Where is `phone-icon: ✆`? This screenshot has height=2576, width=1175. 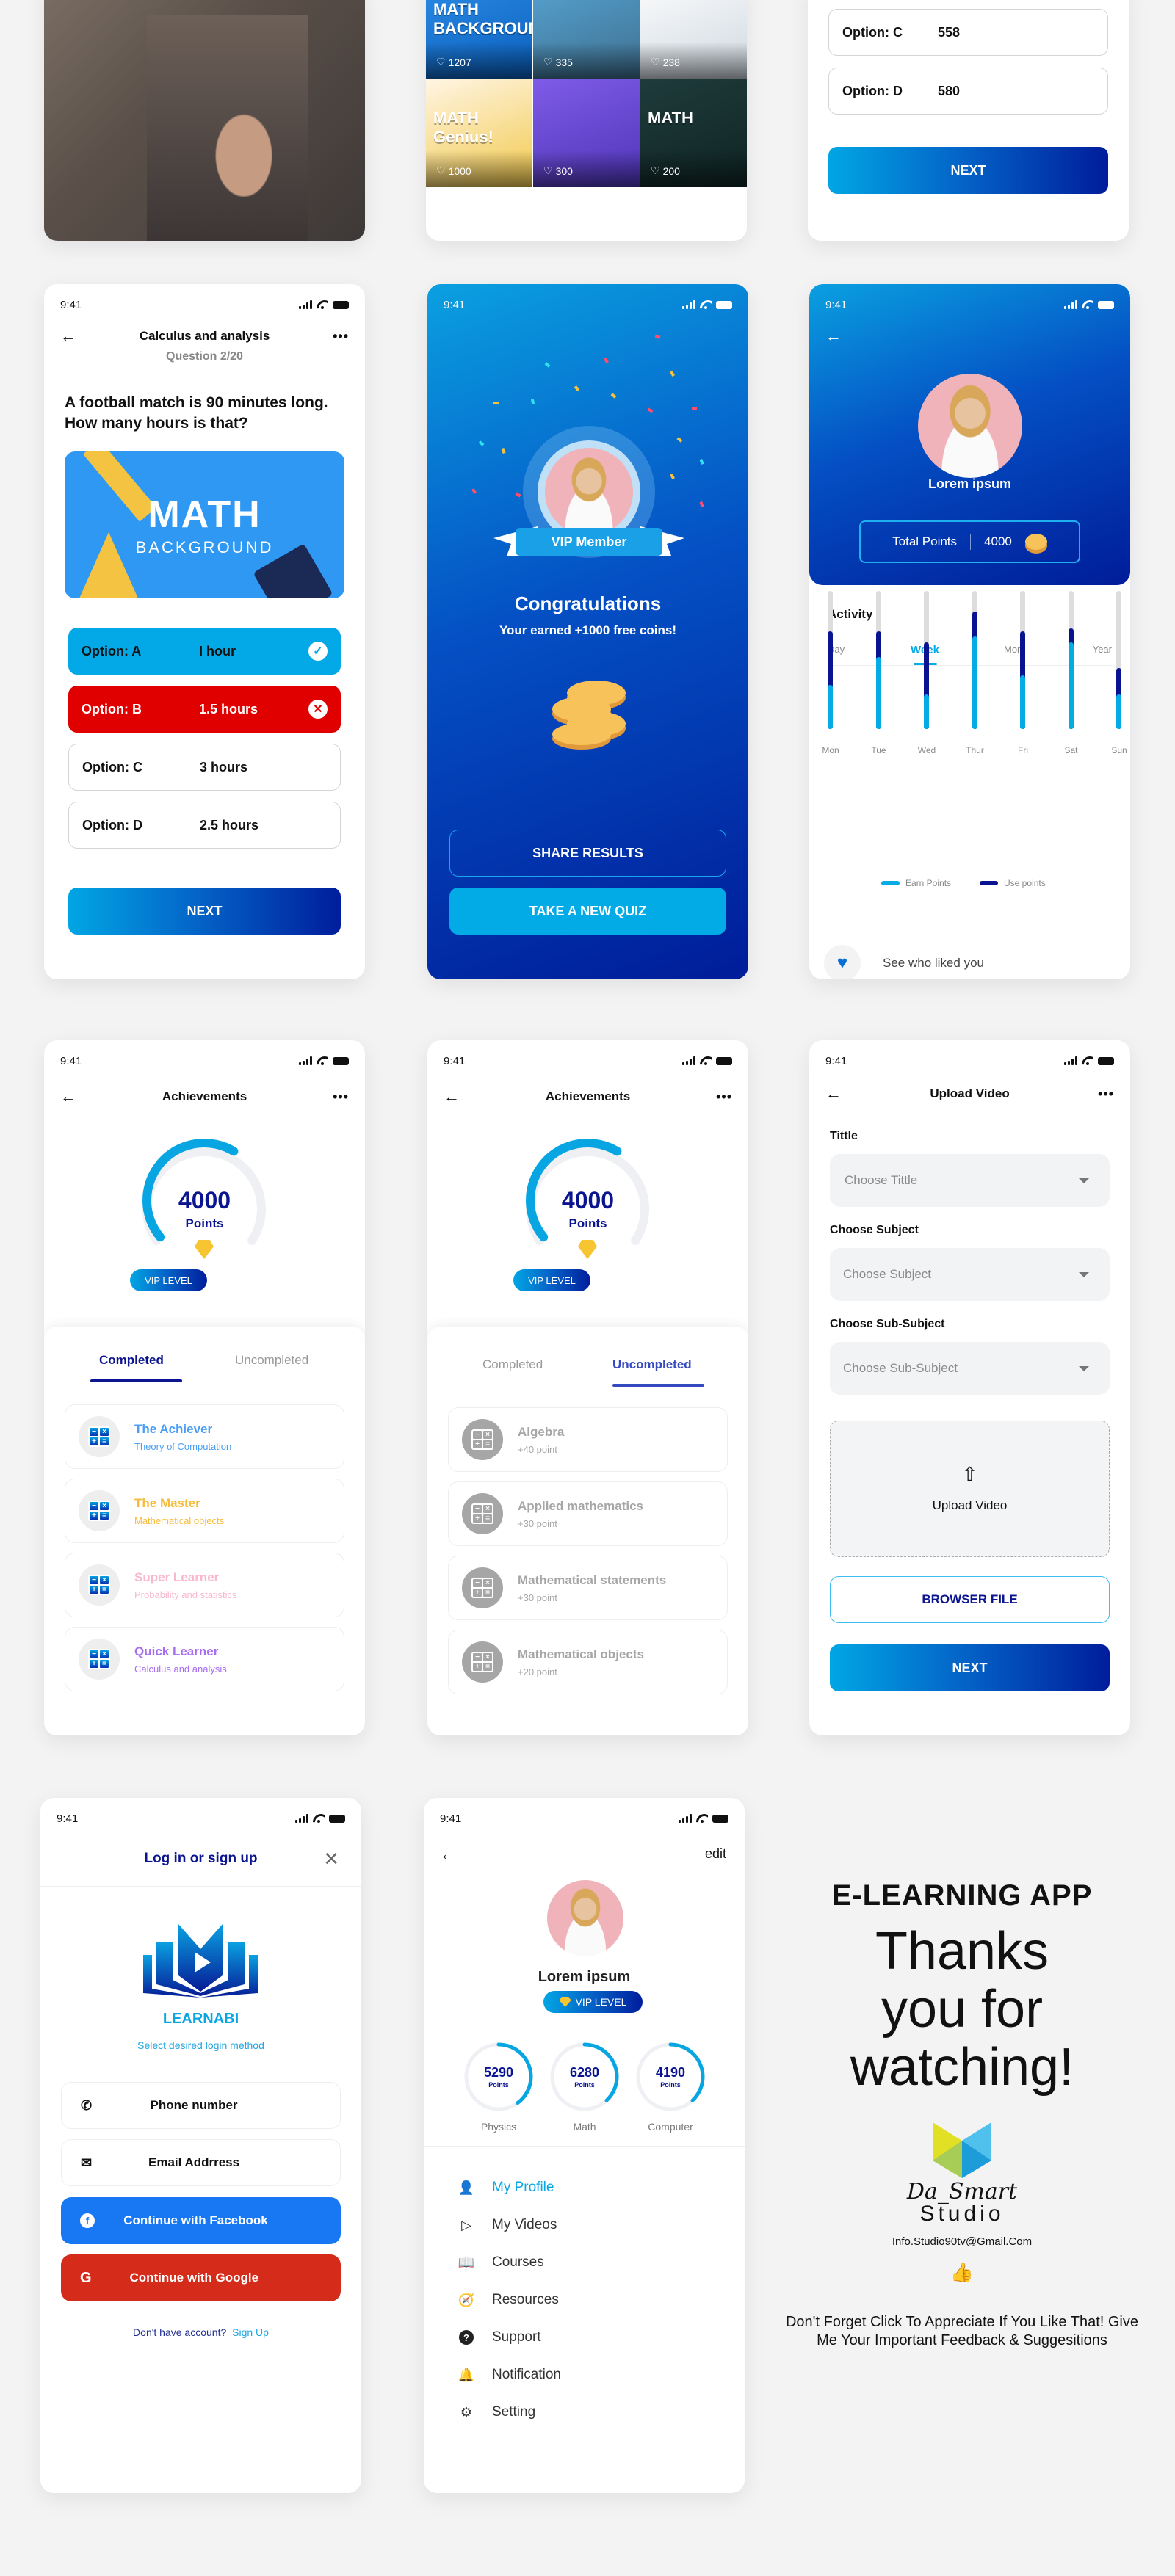 phone-icon: ✆ is located at coordinates (87, 2105).